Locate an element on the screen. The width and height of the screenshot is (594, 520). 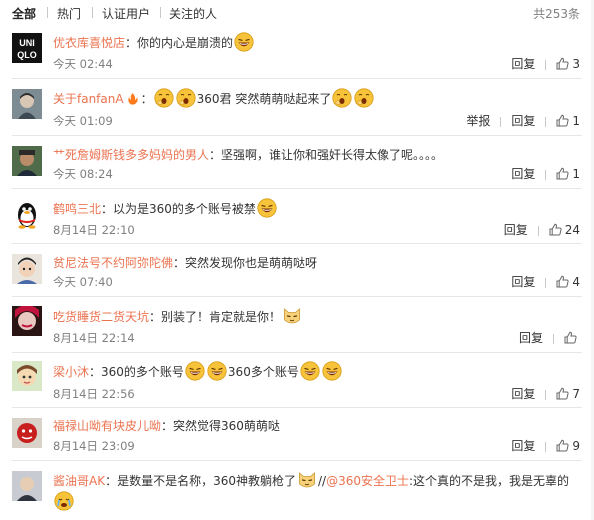
uniqlo-logo-icon: UNI QLO is located at coordinates (27, 48).